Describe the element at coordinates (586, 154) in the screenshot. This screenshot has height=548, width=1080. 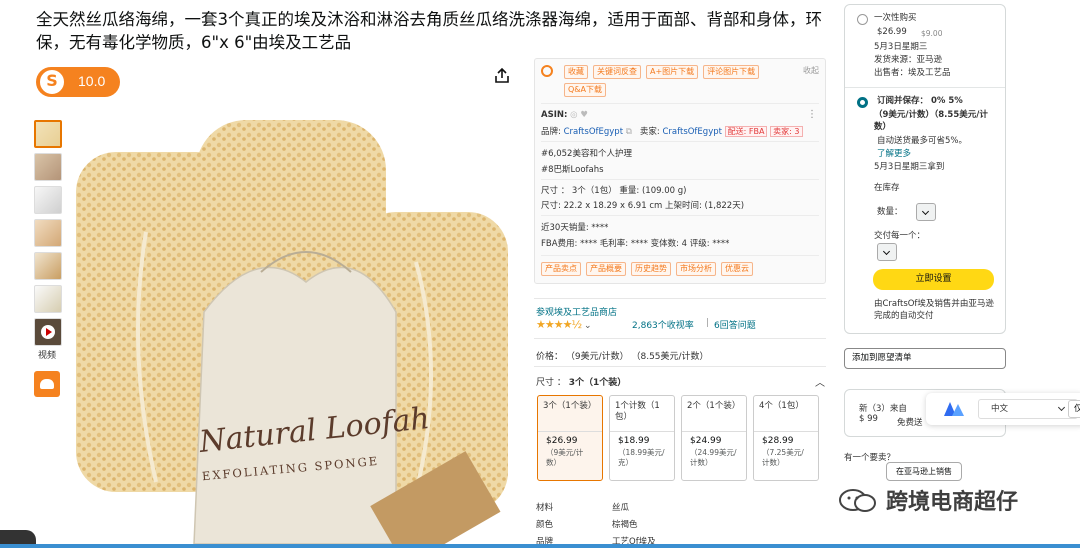
I see `rank-primary: #6,052美容和个人护理` at that location.